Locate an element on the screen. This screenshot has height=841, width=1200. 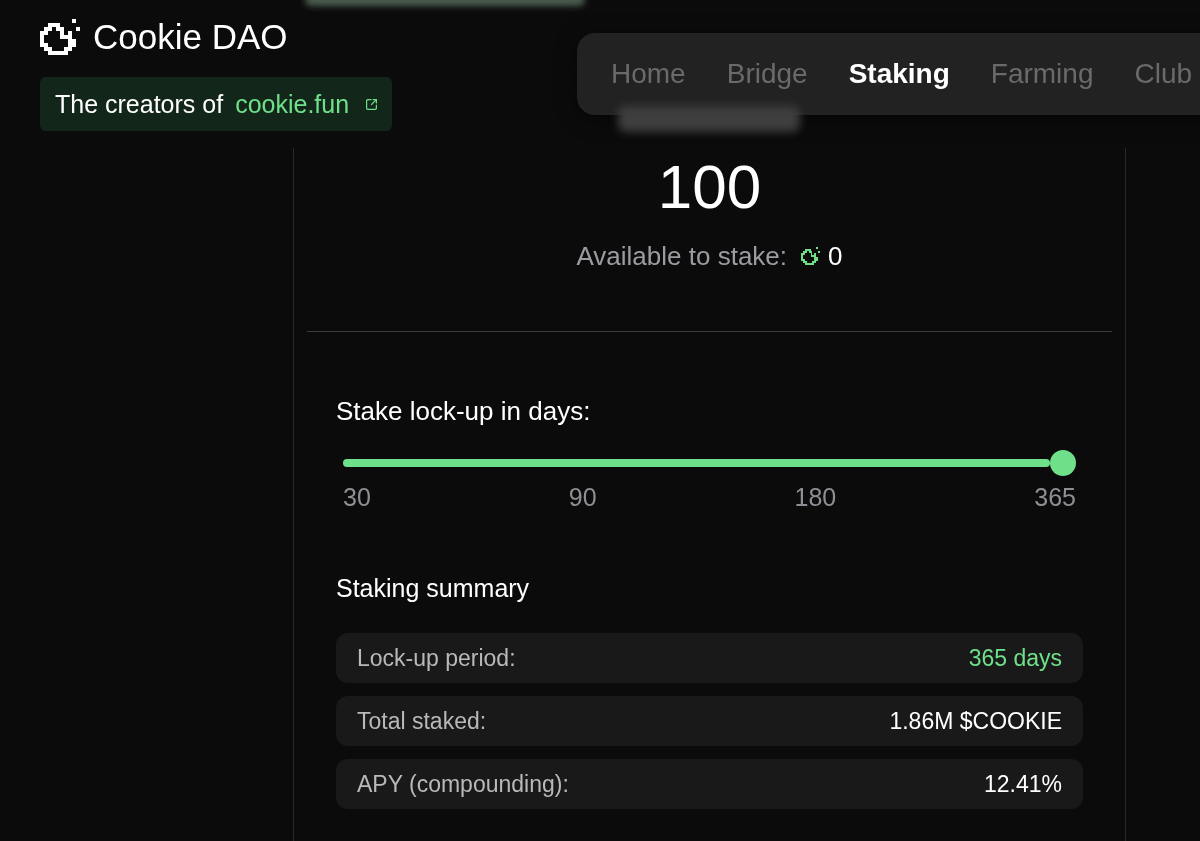
row-value: 1.86M $COOKIE is located at coordinates (975, 721).